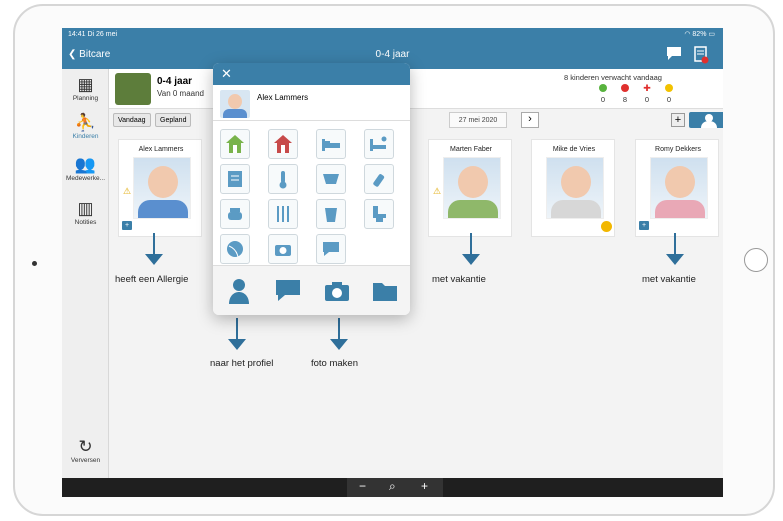  Describe the element at coordinates (132, 120) in the screenshot. I see `today-button: Vandaag` at that location.